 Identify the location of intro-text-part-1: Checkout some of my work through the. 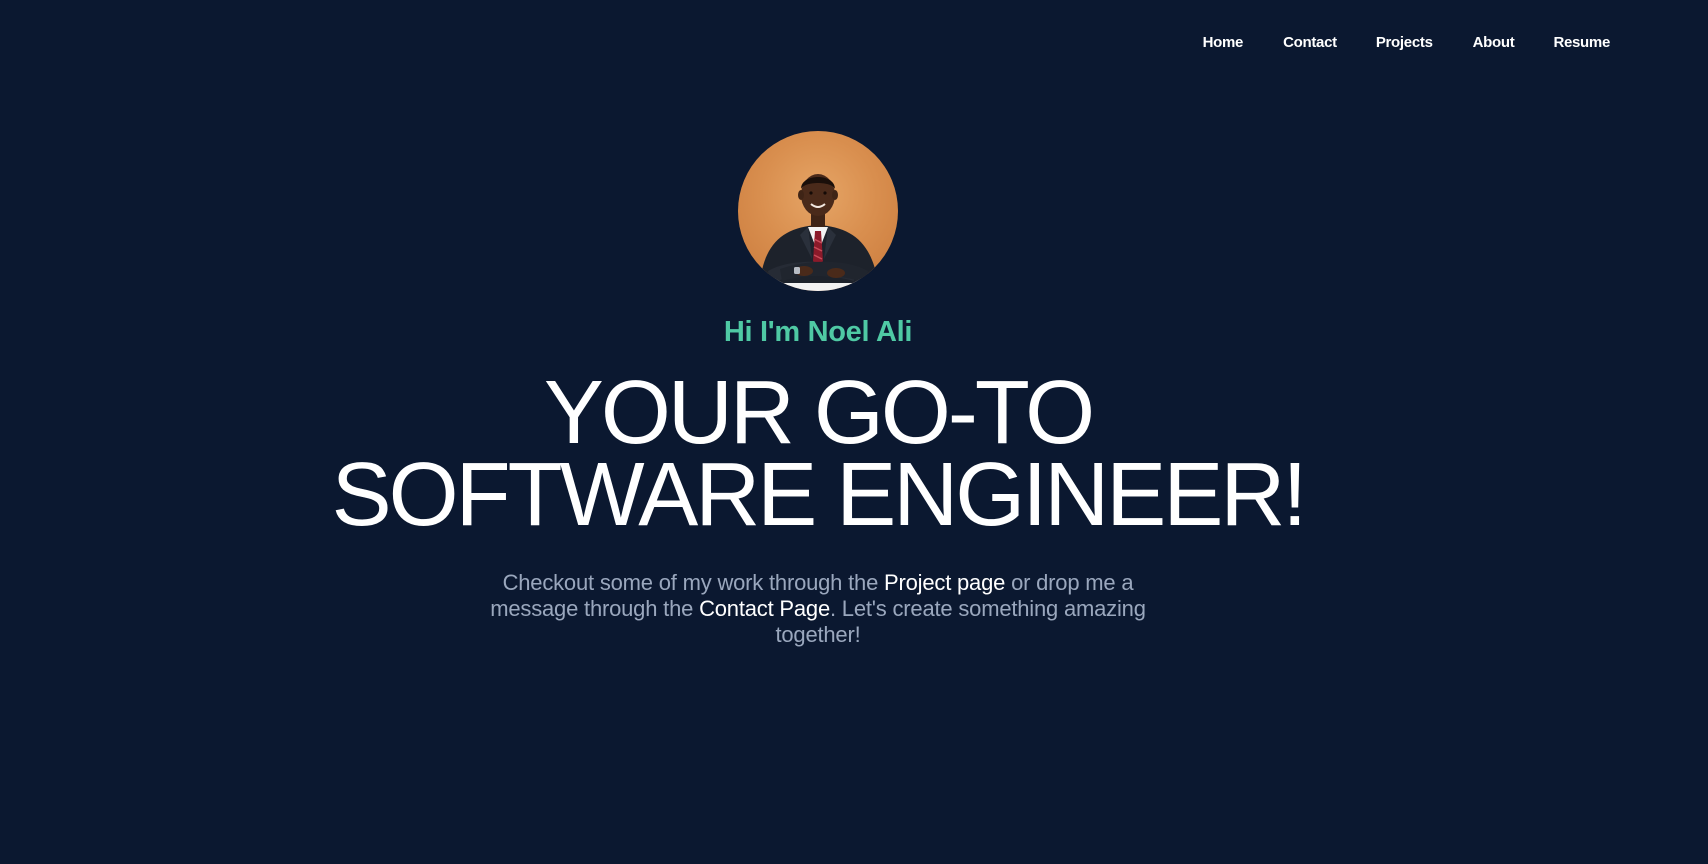
(693, 582).